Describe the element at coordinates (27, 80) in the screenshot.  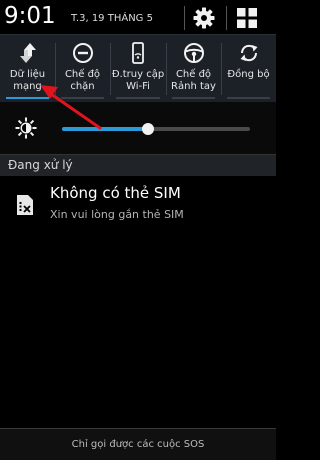
I see `quick-tile-label: Dữ liệu mạng` at that location.